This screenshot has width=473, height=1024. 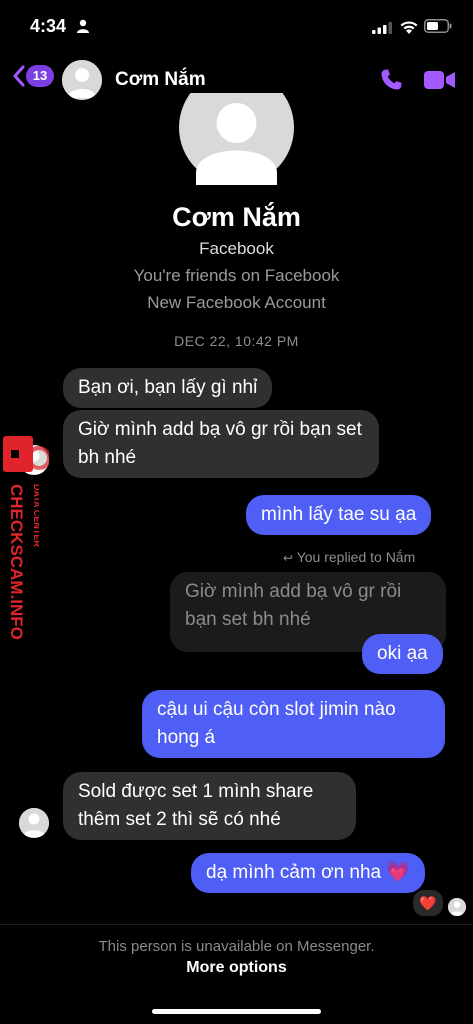 I want to click on message-bubble-outgoing: dạ mình cảm ơn nha 💗, so click(x=308, y=873).